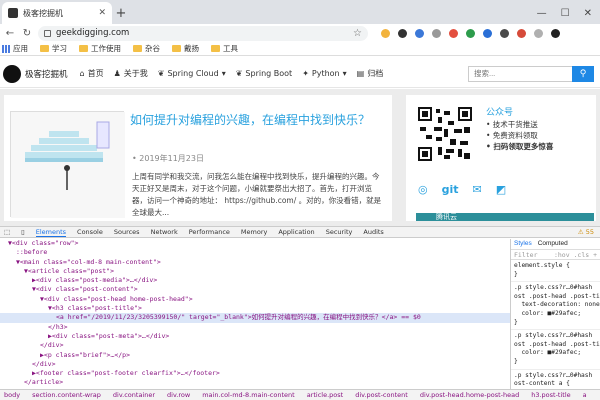 The width and height of the screenshot is (600, 400). Describe the element at coordinates (27, 33) in the screenshot. I see `reload-icon: ↻` at that location.